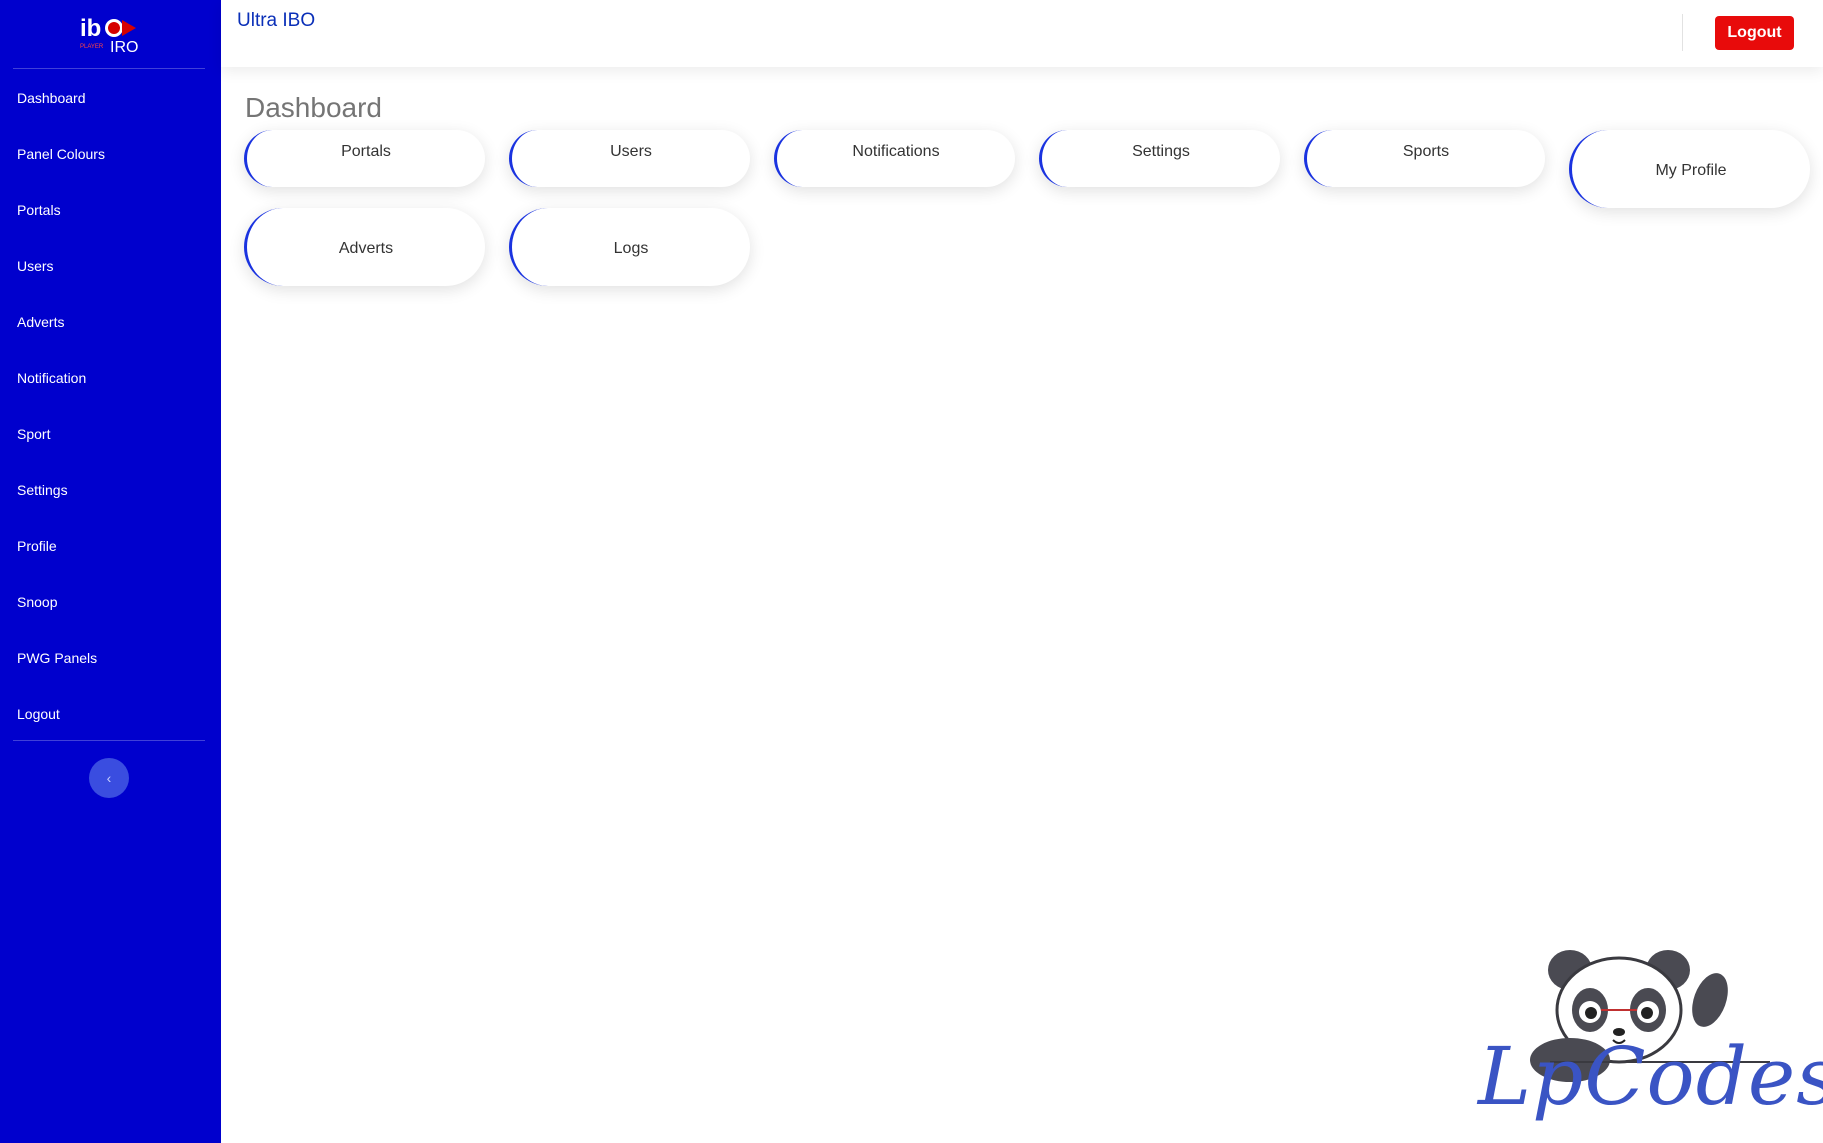 This screenshot has height=1143, width=1823. I want to click on page-title: Dashboard, so click(313, 107).